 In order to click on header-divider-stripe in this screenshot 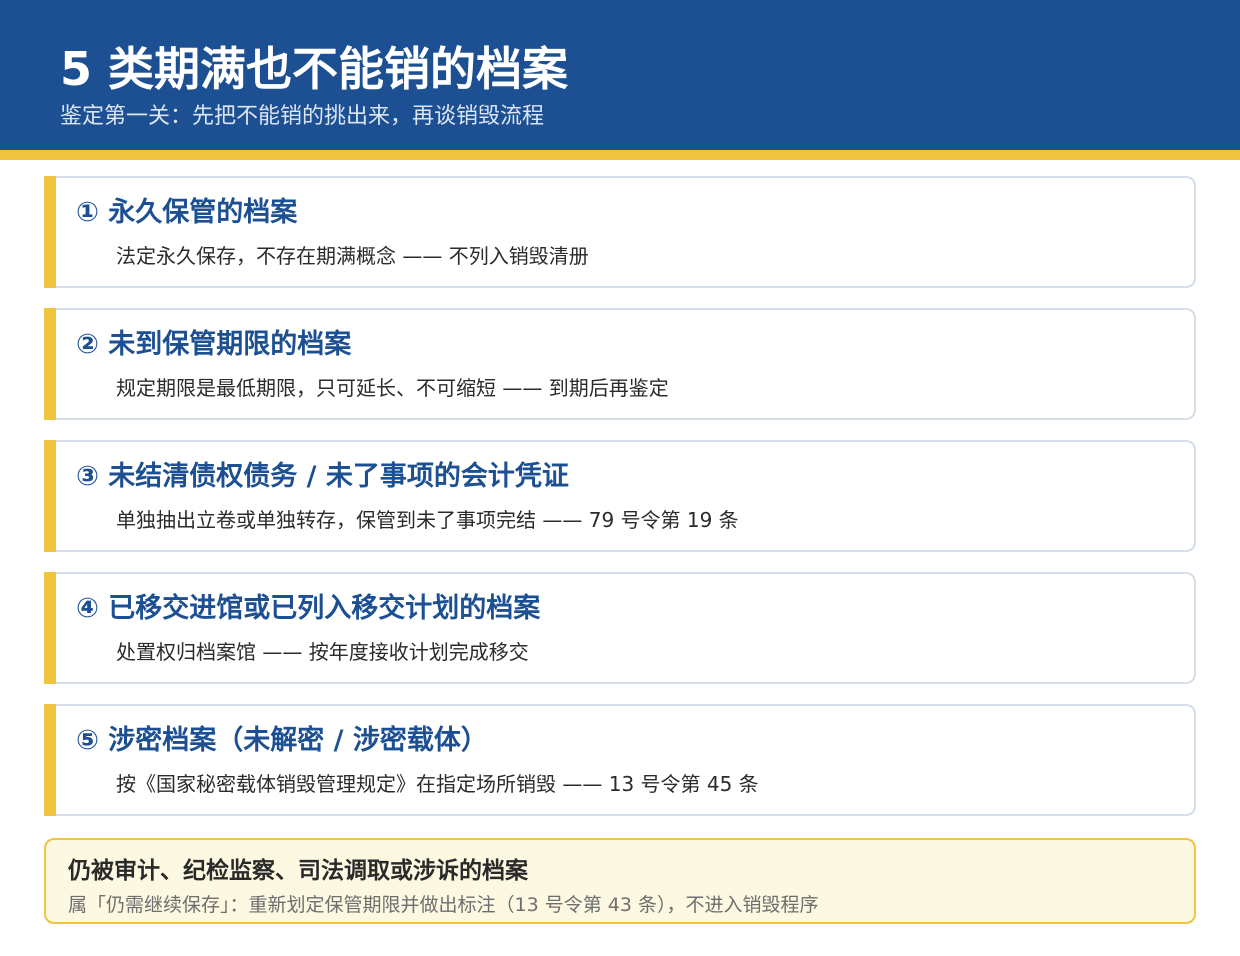, I will do `click(620, 155)`.